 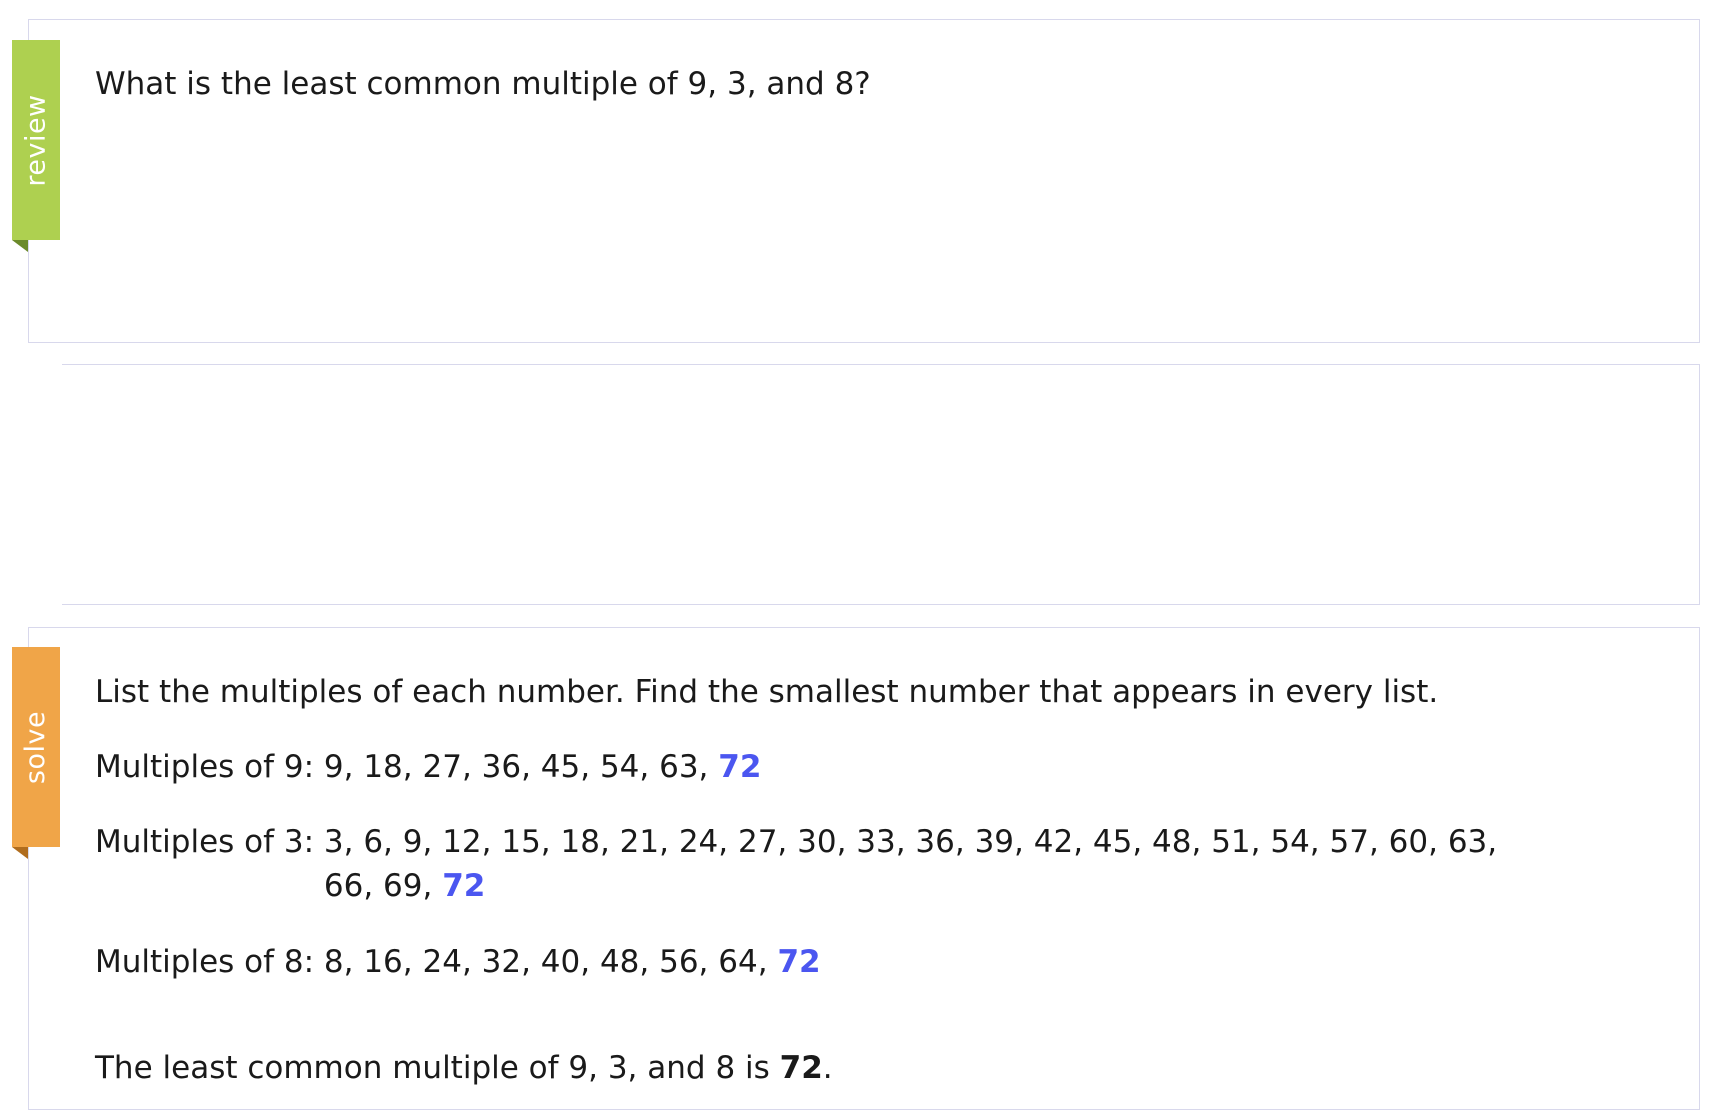 I want to click on solve-ribbon-band: solve, so click(x=36, y=747).